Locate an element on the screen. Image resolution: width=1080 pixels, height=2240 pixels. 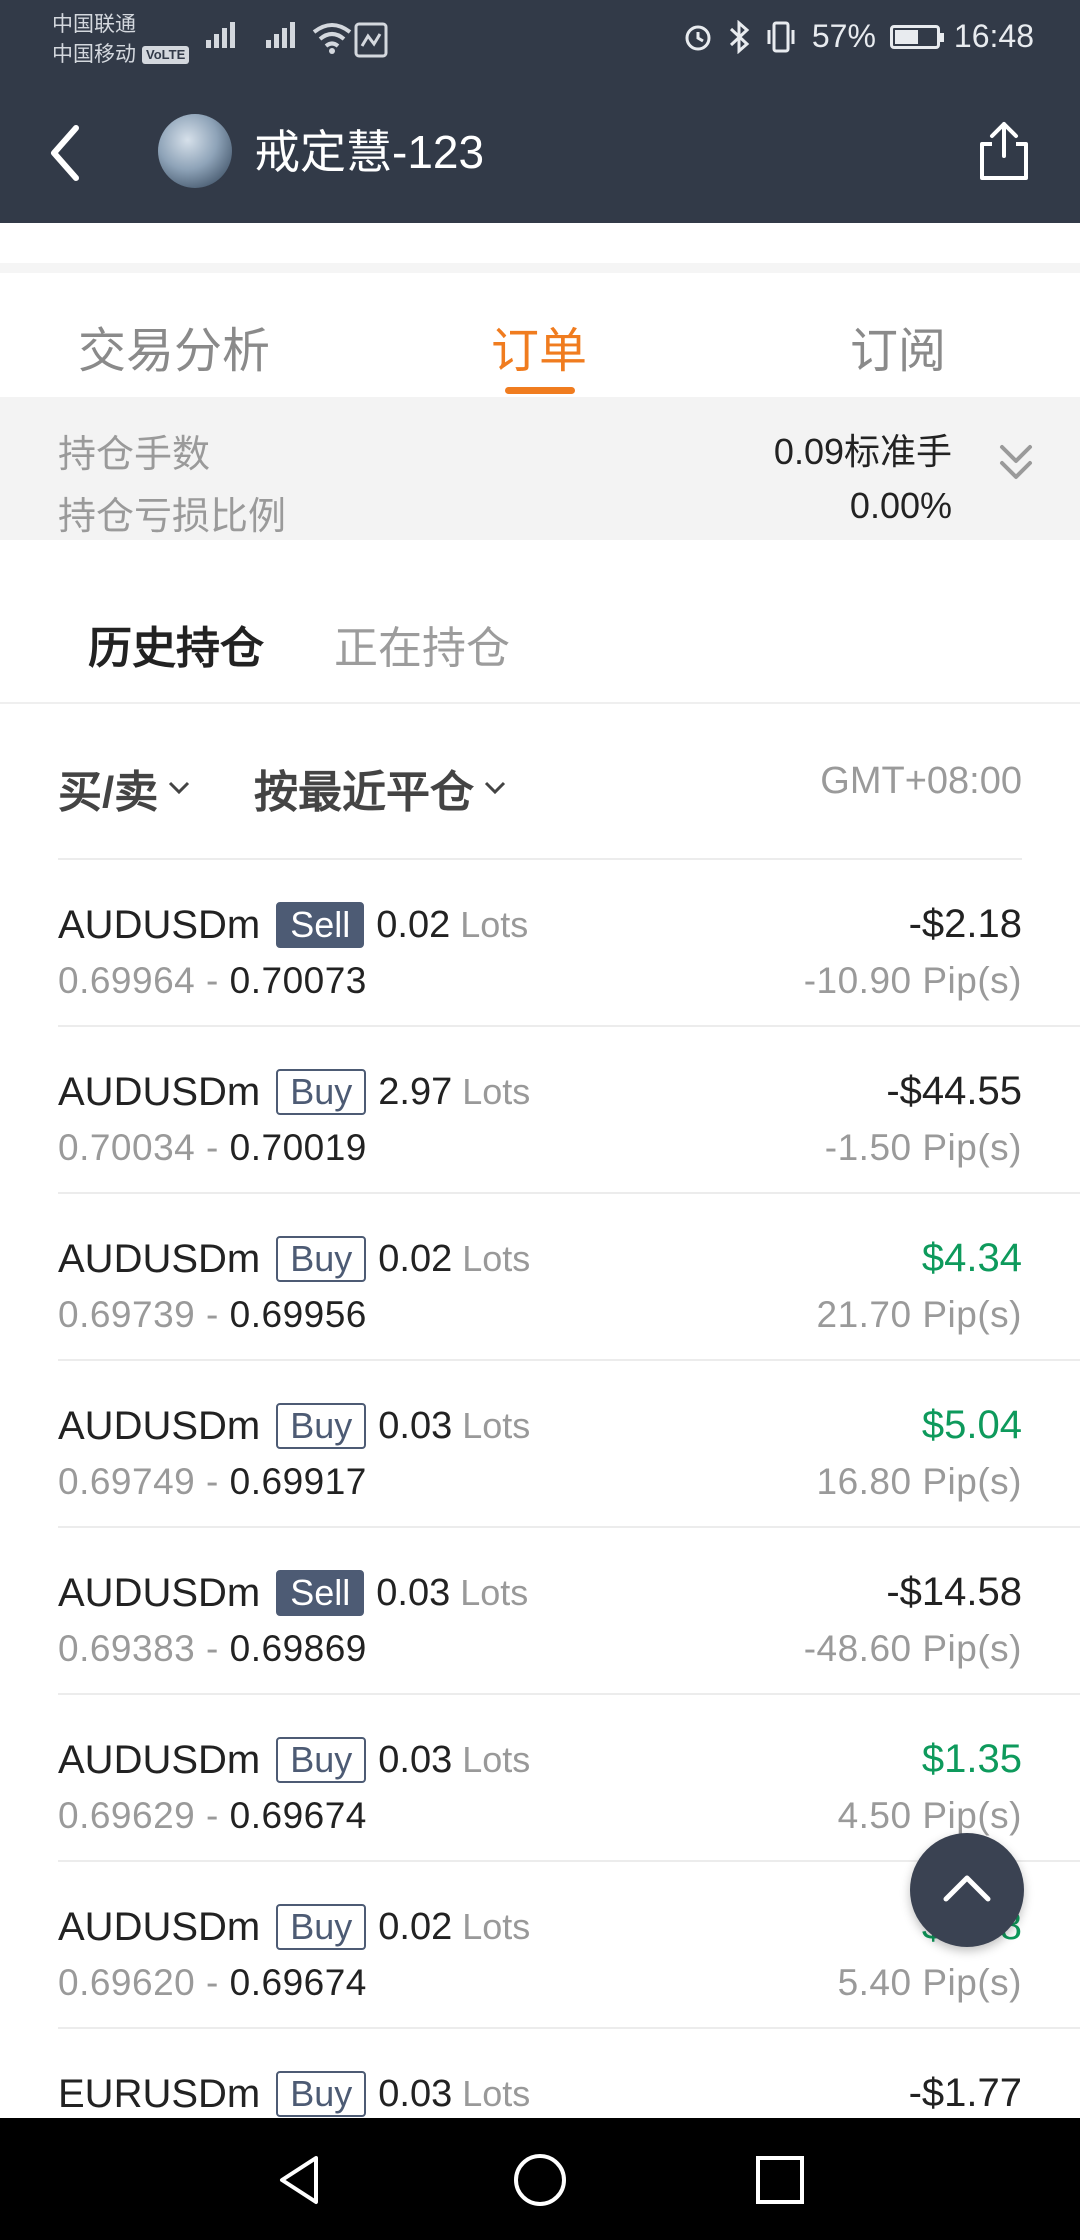
order-pips: 4.50 Pip(s) is located at coordinates (929, 1815).